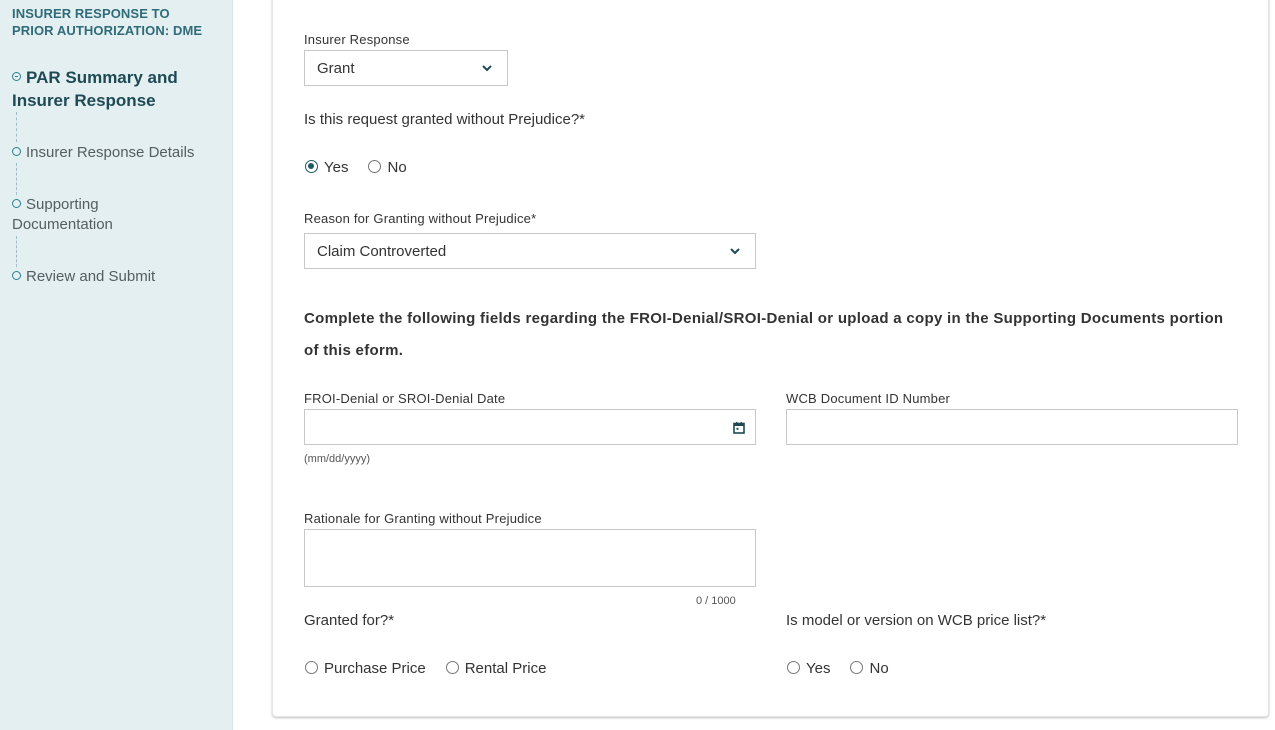 This screenshot has width=1275, height=730. I want to click on reason-value: Claim Controverted, so click(382, 251).